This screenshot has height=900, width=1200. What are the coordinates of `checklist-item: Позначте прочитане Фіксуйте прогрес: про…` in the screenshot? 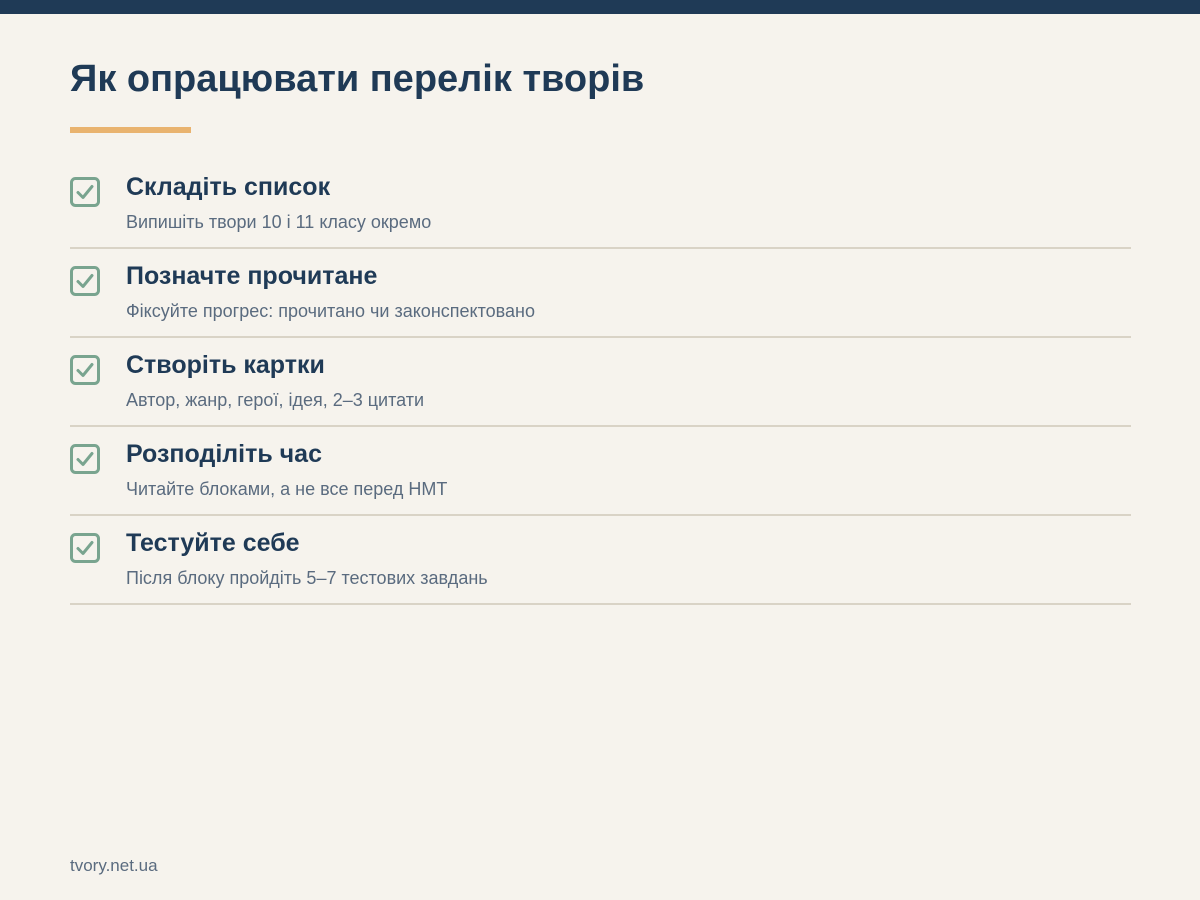 It's located at (600, 293).